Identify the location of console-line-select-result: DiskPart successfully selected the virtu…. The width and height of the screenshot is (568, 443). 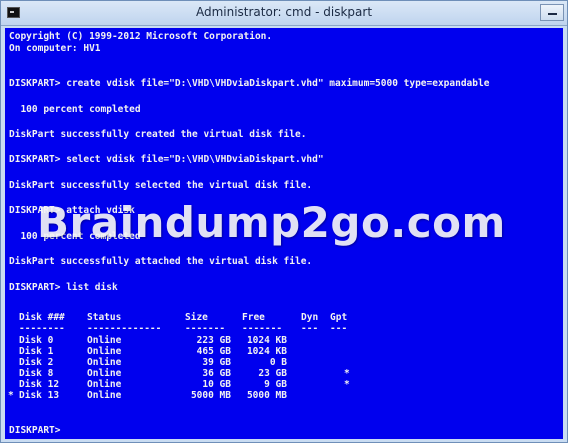
(161, 185).